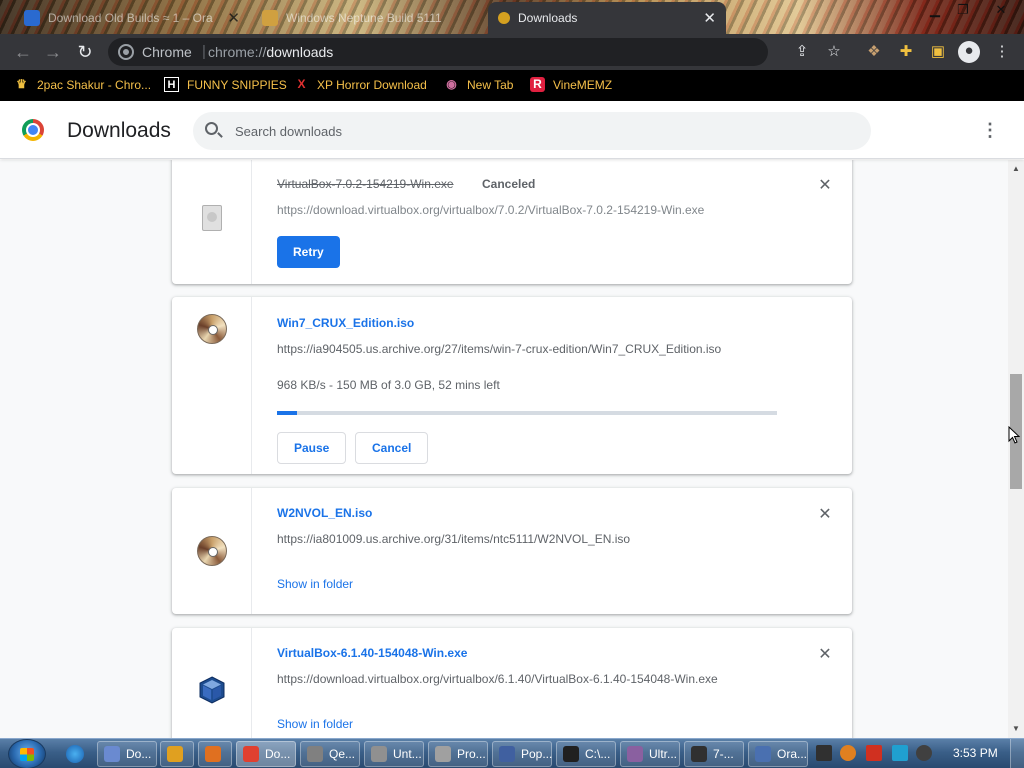 The width and height of the screenshot is (1024, 768). What do you see at coordinates (370, 18) in the screenshot?
I see `tab-windows-neptune: Windows Neptune Build 5111` at bounding box center [370, 18].